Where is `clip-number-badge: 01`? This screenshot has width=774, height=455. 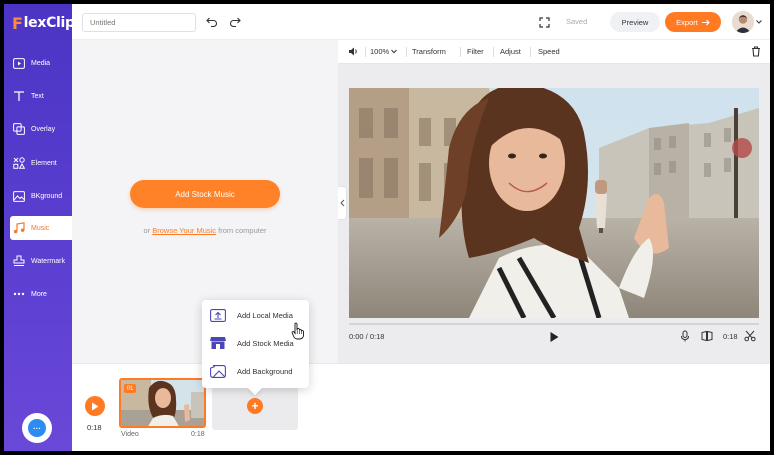 clip-number-badge: 01 is located at coordinates (130, 388).